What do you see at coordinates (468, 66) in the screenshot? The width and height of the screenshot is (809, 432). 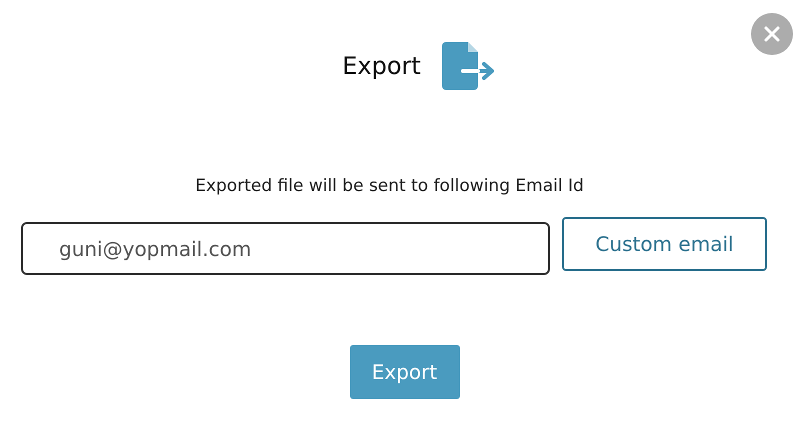 I see `file-export-icon` at bounding box center [468, 66].